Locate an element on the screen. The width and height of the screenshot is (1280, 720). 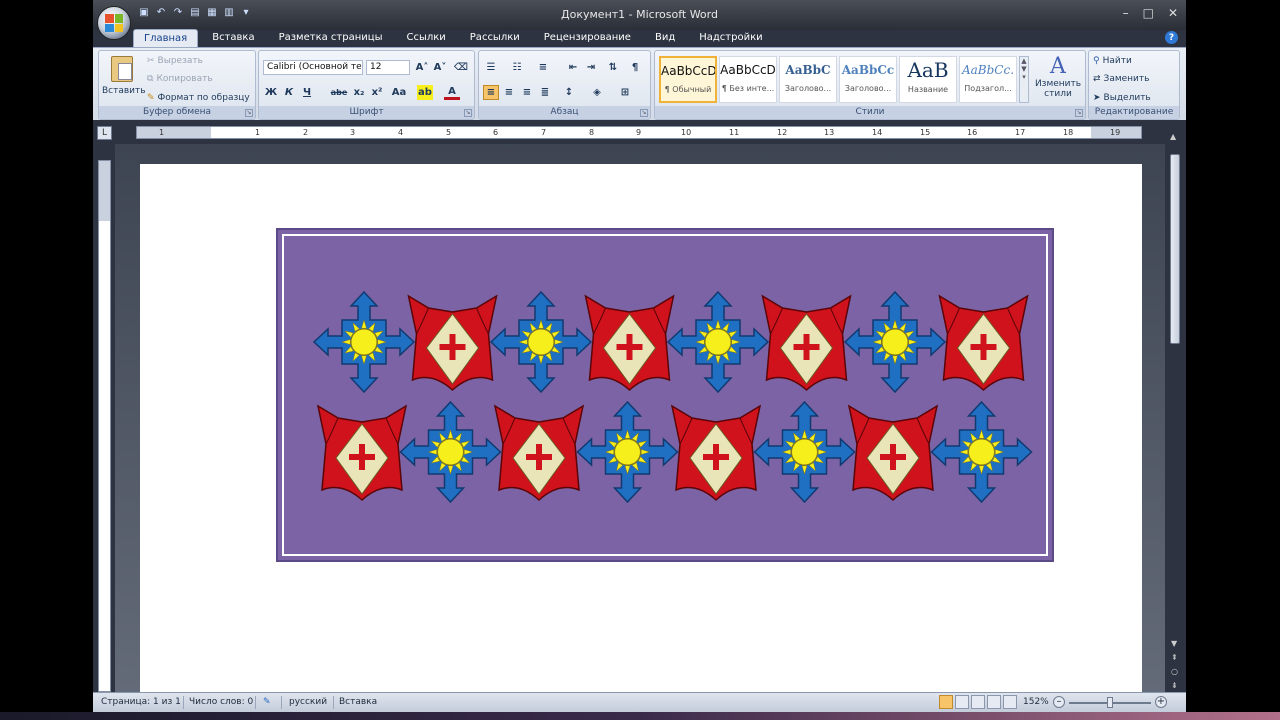
subscript-button: x₂ is located at coordinates (359, 92).